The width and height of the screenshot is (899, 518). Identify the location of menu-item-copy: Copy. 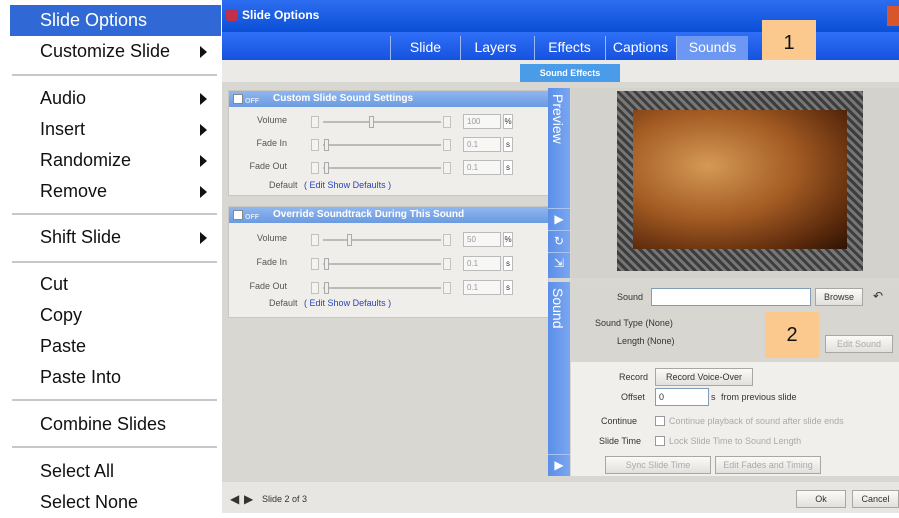
(115, 315).